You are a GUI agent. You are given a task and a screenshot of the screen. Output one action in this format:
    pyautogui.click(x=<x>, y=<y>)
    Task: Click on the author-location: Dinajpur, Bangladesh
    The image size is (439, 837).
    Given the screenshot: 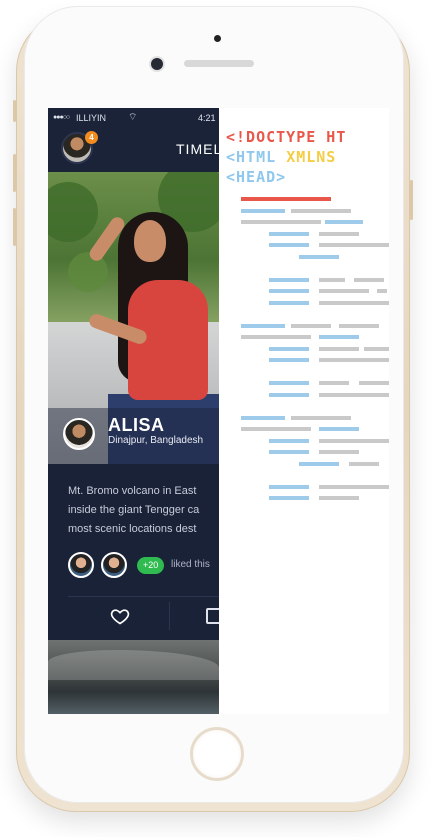 What is the action you would take?
    pyautogui.click(x=156, y=440)
    